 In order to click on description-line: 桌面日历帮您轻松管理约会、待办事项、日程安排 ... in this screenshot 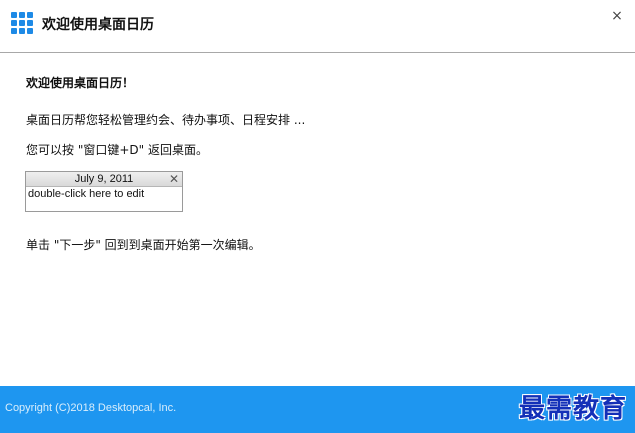, I will do `click(166, 120)`.